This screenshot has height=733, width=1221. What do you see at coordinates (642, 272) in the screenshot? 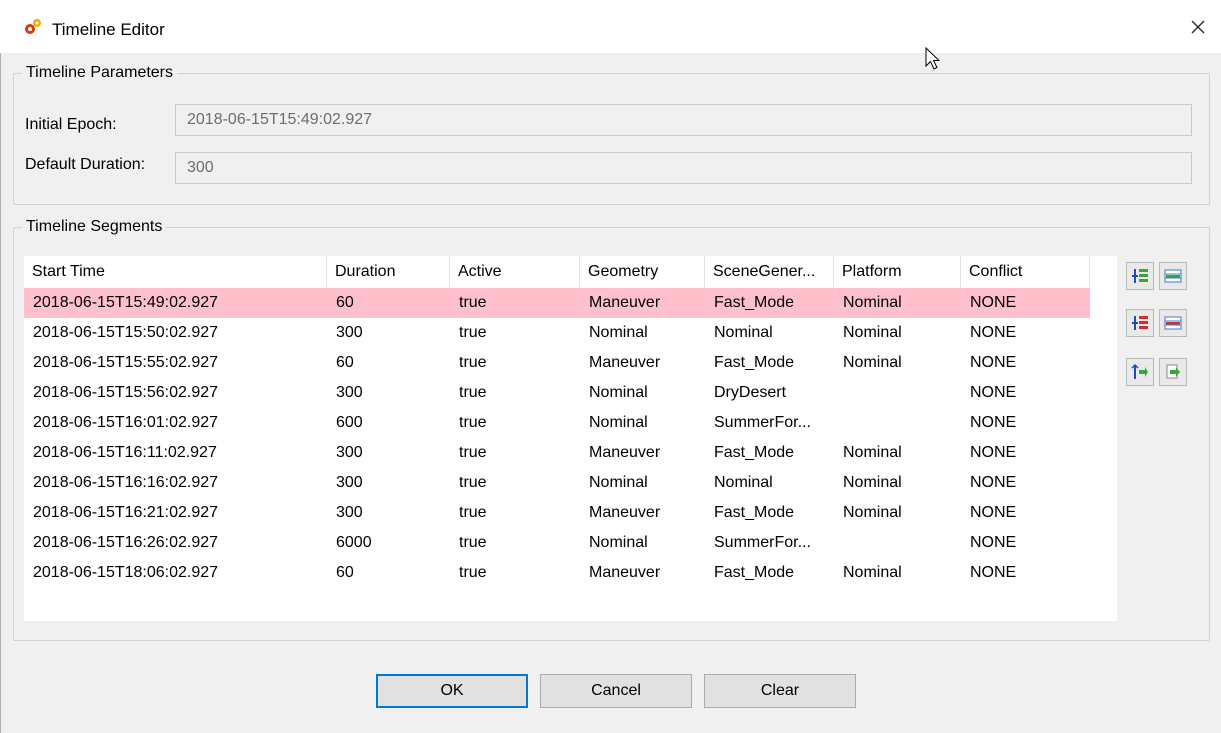
I see `column-header-geometry: Geometry` at bounding box center [642, 272].